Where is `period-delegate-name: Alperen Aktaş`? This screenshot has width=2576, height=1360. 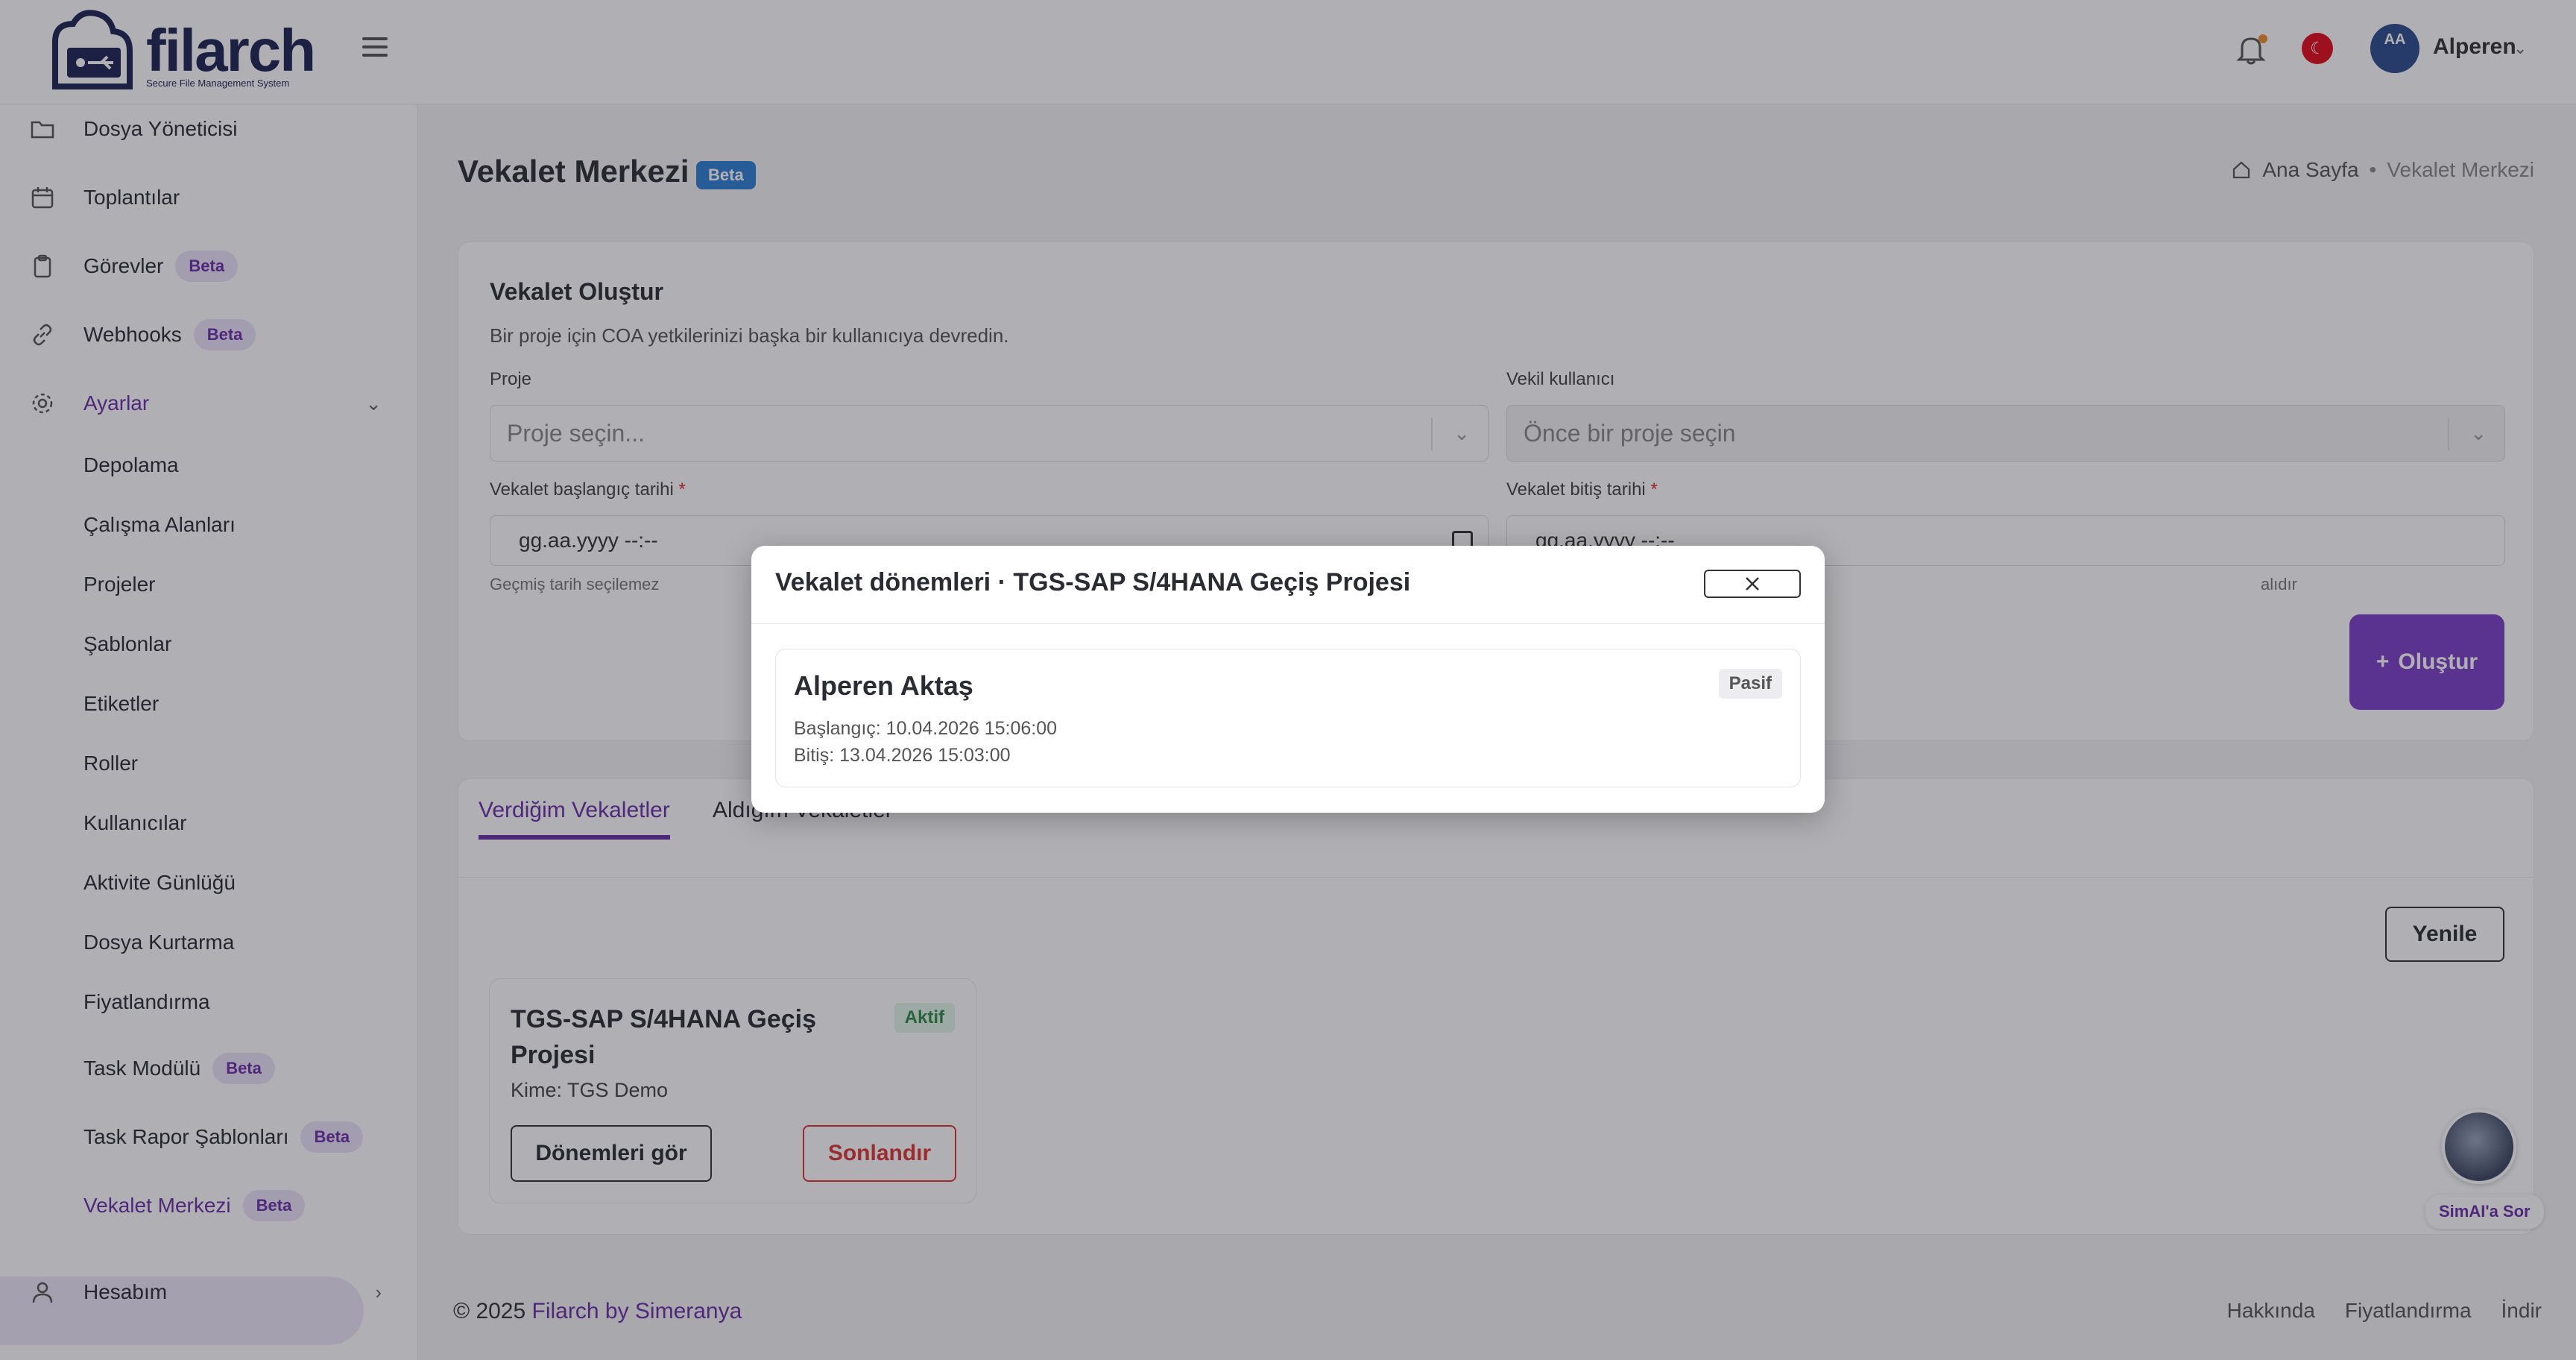
period-delegate-name: Alperen Aktaş is located at coordinates (884, 685).